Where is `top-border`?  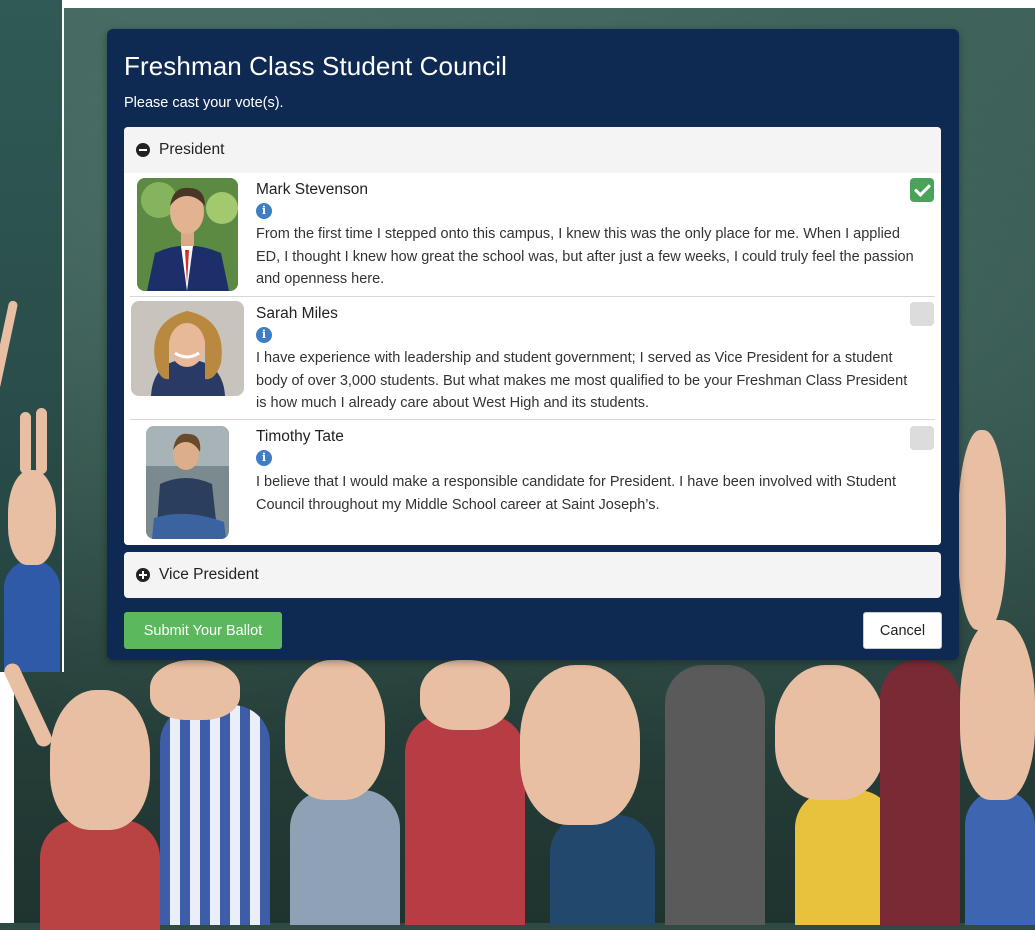
top-border is located at coordinates (548, 4).